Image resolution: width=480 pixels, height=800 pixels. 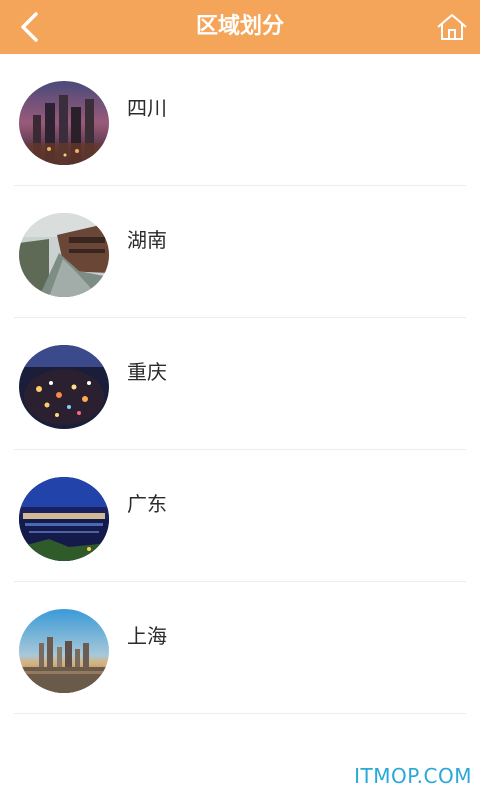 What do you see at coordinates (147, 504) in the screenshot?
I see `region-label: 广东` at bounding box center [147, 504].